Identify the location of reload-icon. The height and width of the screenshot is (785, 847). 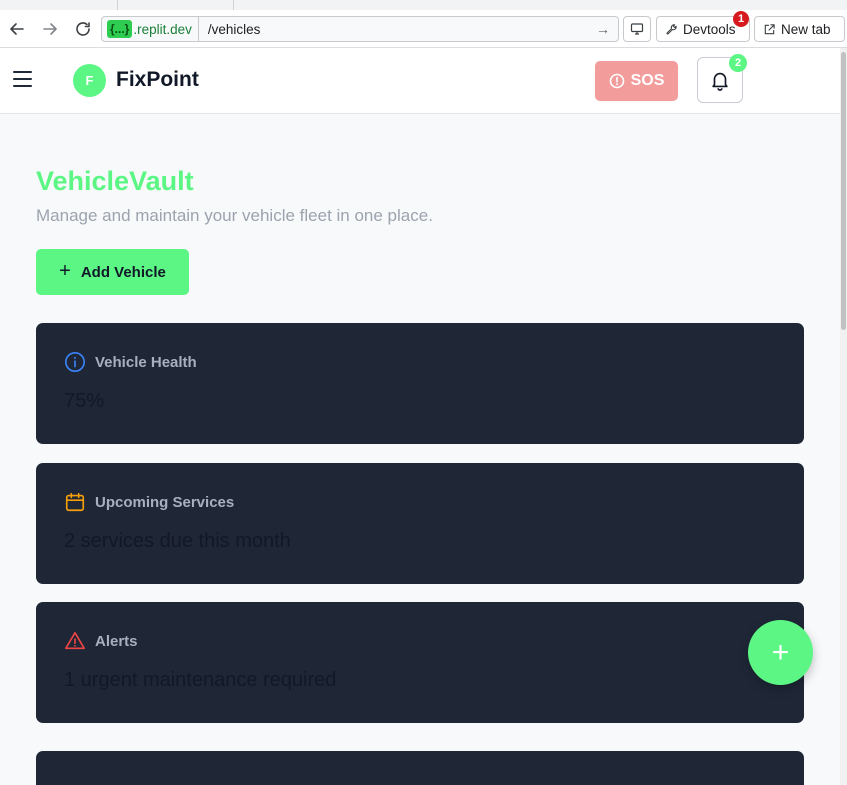
(83, 29).